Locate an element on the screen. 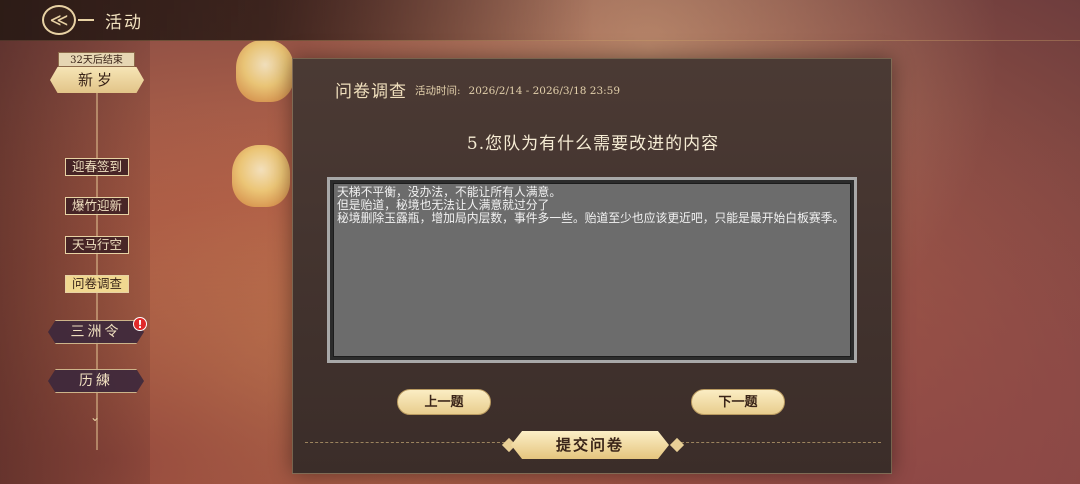  top-bar: ≪ 活动 is located at coordinates (540, 20).